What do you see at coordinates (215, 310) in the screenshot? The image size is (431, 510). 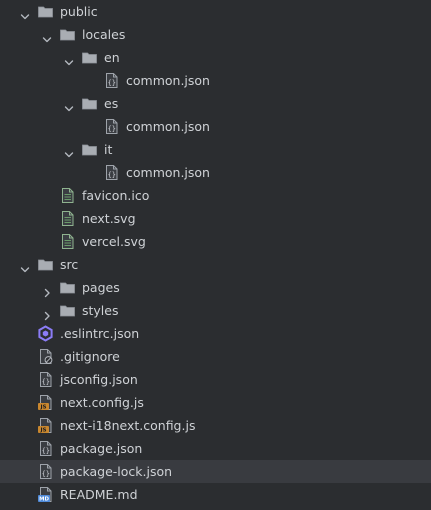 I see `tree-folder-row: styles` at bounding box center [215, 310].